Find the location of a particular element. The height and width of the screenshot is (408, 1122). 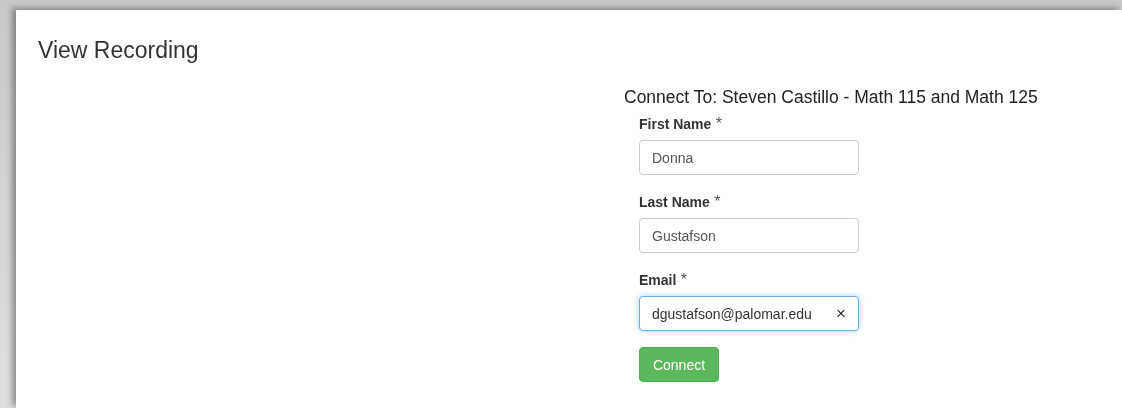

input-field: Gustafson is located at coordinates (749, 235).